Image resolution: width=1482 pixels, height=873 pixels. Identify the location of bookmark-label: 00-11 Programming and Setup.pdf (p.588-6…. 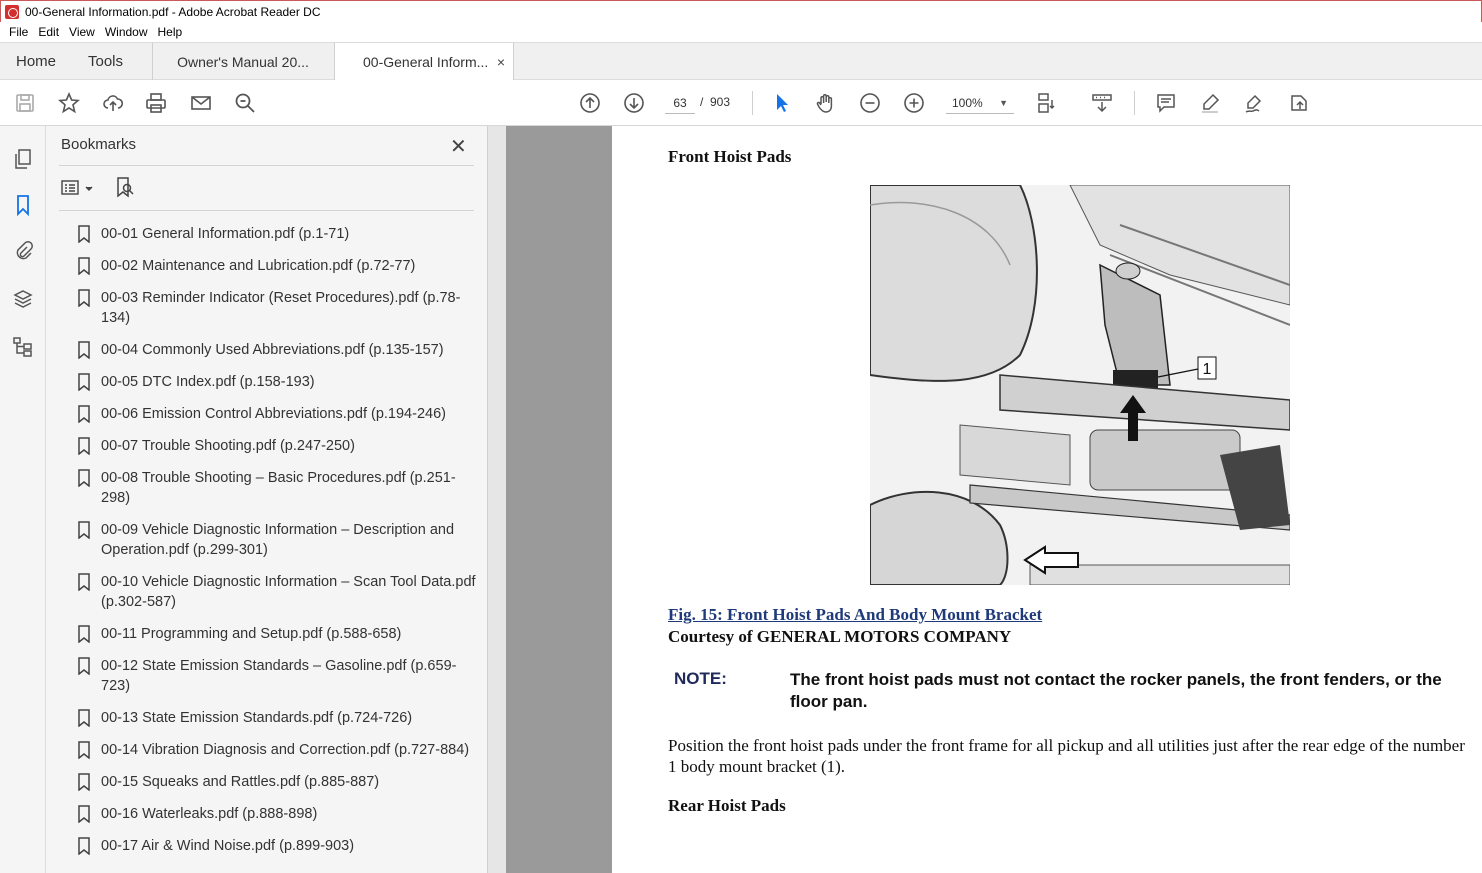
(251, 634).